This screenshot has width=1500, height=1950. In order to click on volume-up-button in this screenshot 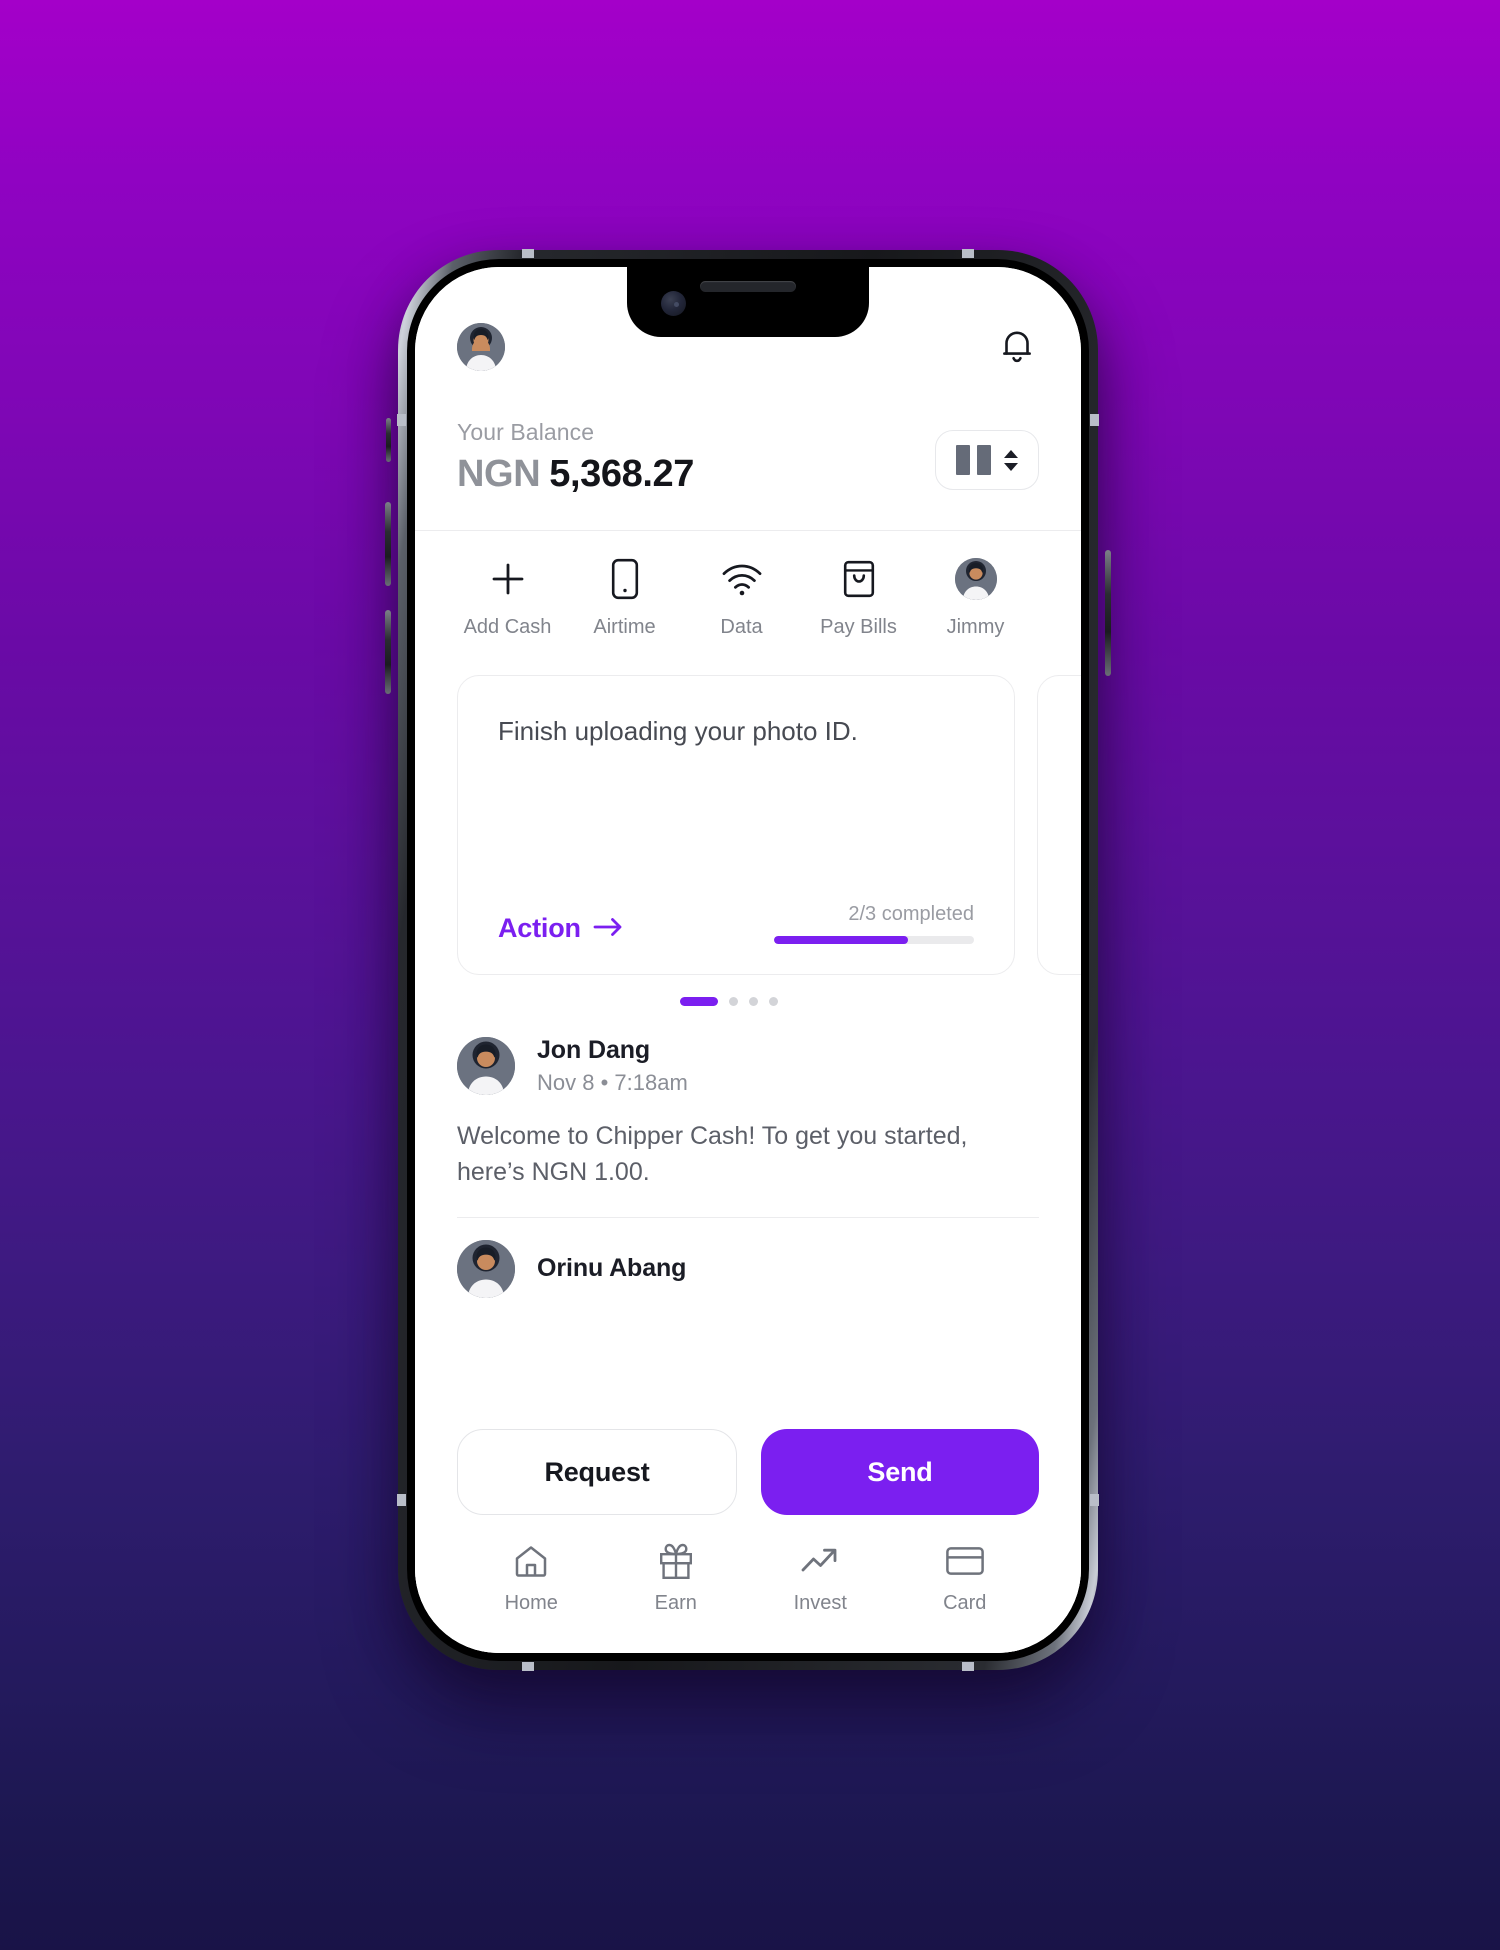, I will do `click(388, 544)`.